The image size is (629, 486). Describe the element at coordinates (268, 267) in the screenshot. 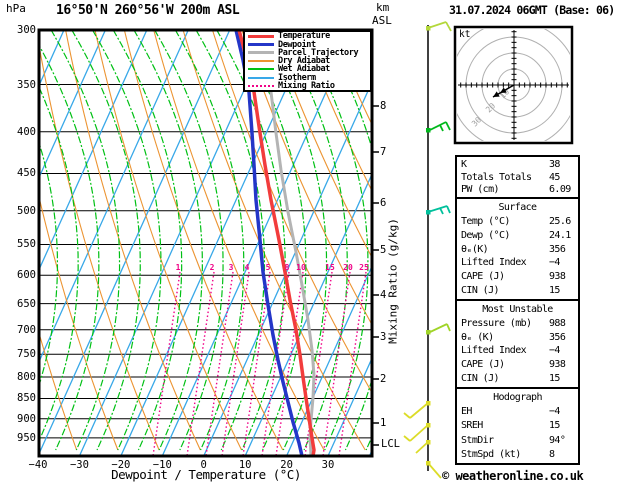

I see `mixing-ratio-label-5: 5` at that location.